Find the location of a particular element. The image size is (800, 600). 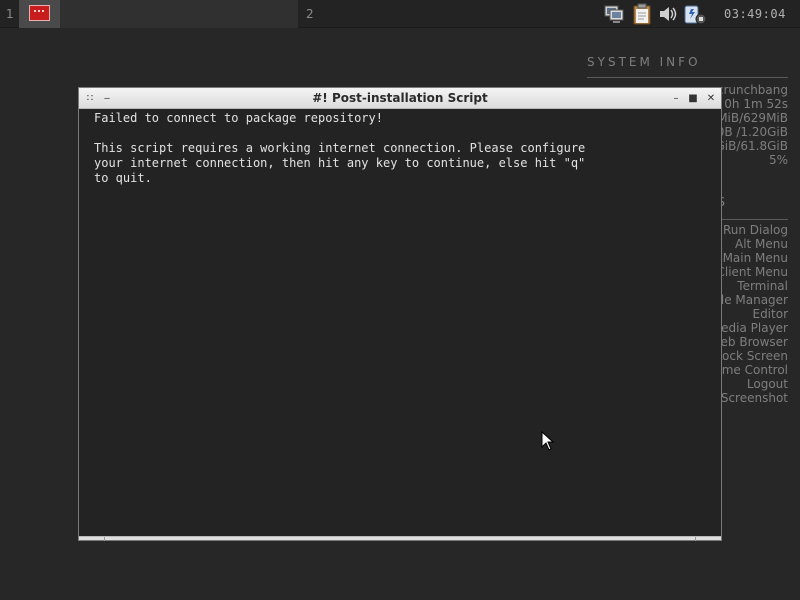

conky-shortcut-item: Editor is located at coordinates (770, 314).